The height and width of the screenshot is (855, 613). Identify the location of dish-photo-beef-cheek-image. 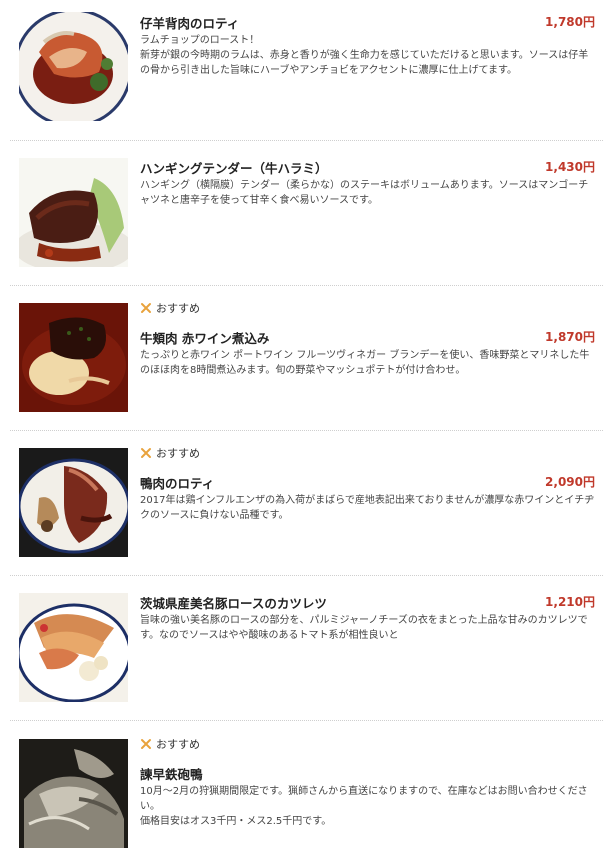
(73, 357).